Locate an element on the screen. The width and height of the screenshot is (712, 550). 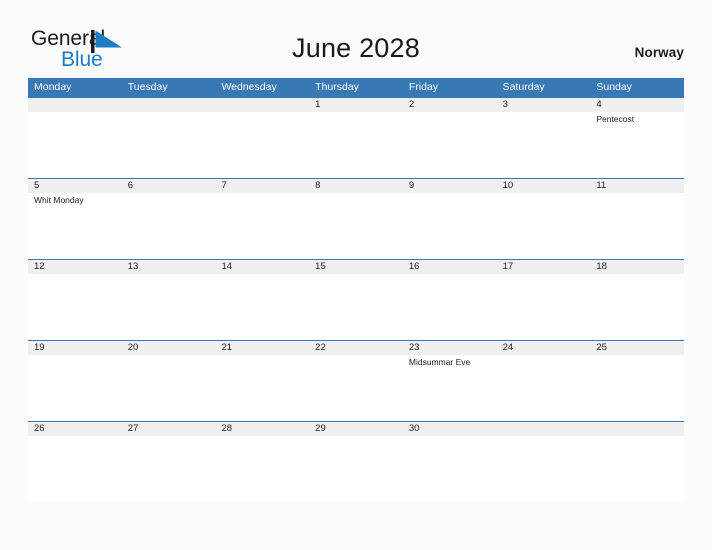
day-number: 3 is located at coordinates (544, 105).